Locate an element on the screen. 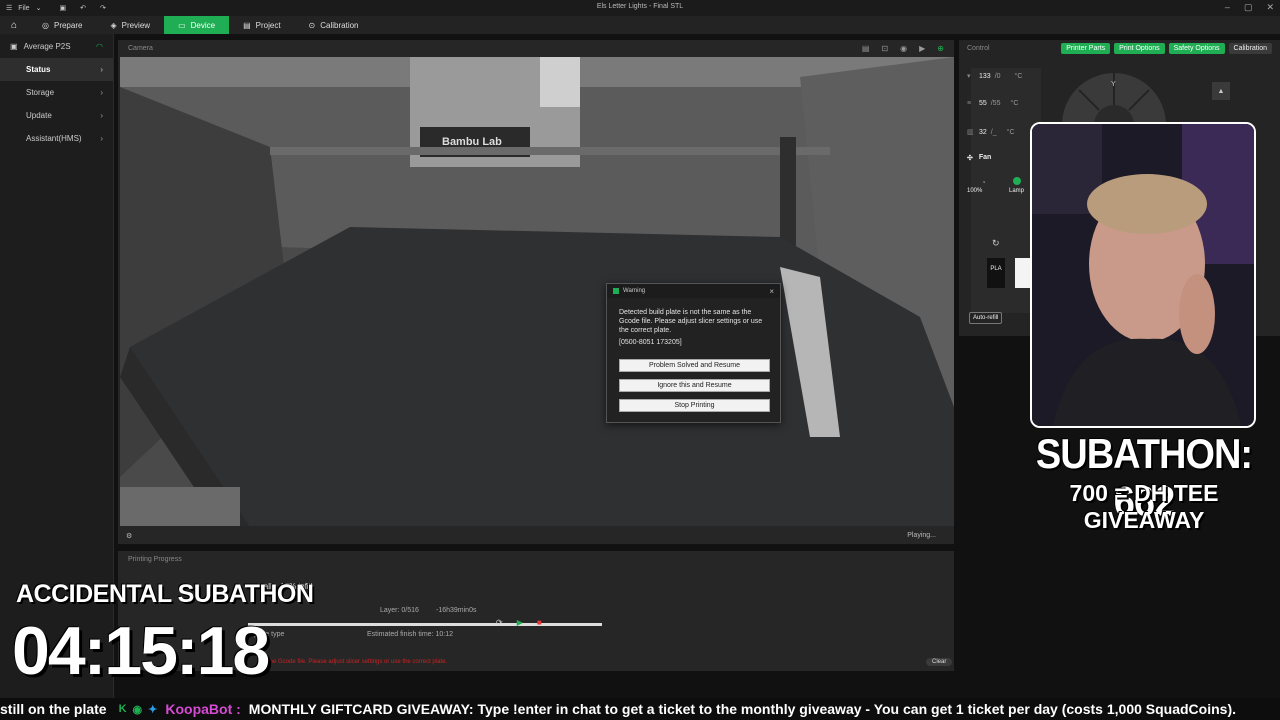 Image resolution: width=1280 pixels, height=720 pixels. window-title: Els Letter Lights - Final STL is located at coordinates (640, 6).